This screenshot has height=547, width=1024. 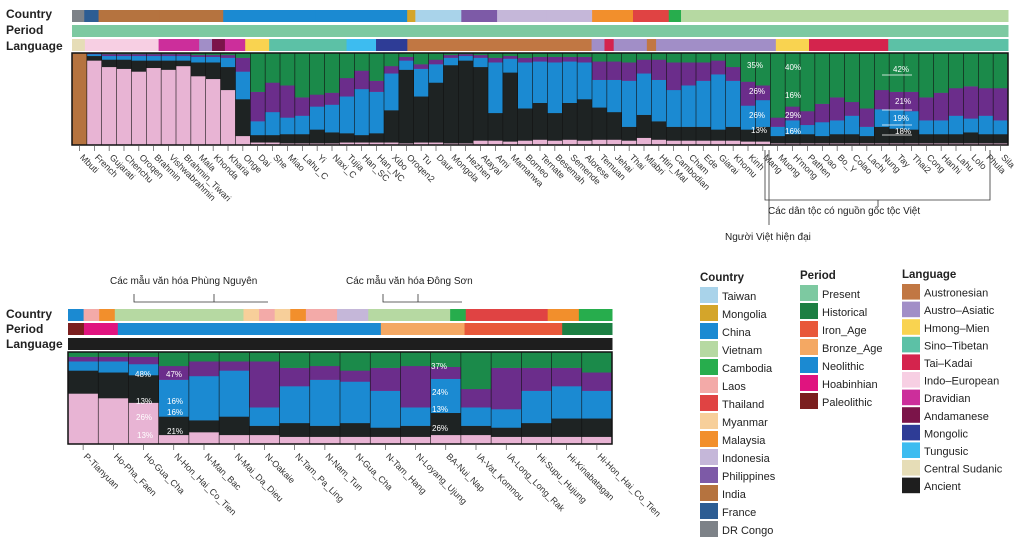 What do you see at coordinates (340, 315) in the screenshot?
I see `panel2-country-bar` at bounding box center [340, 315].